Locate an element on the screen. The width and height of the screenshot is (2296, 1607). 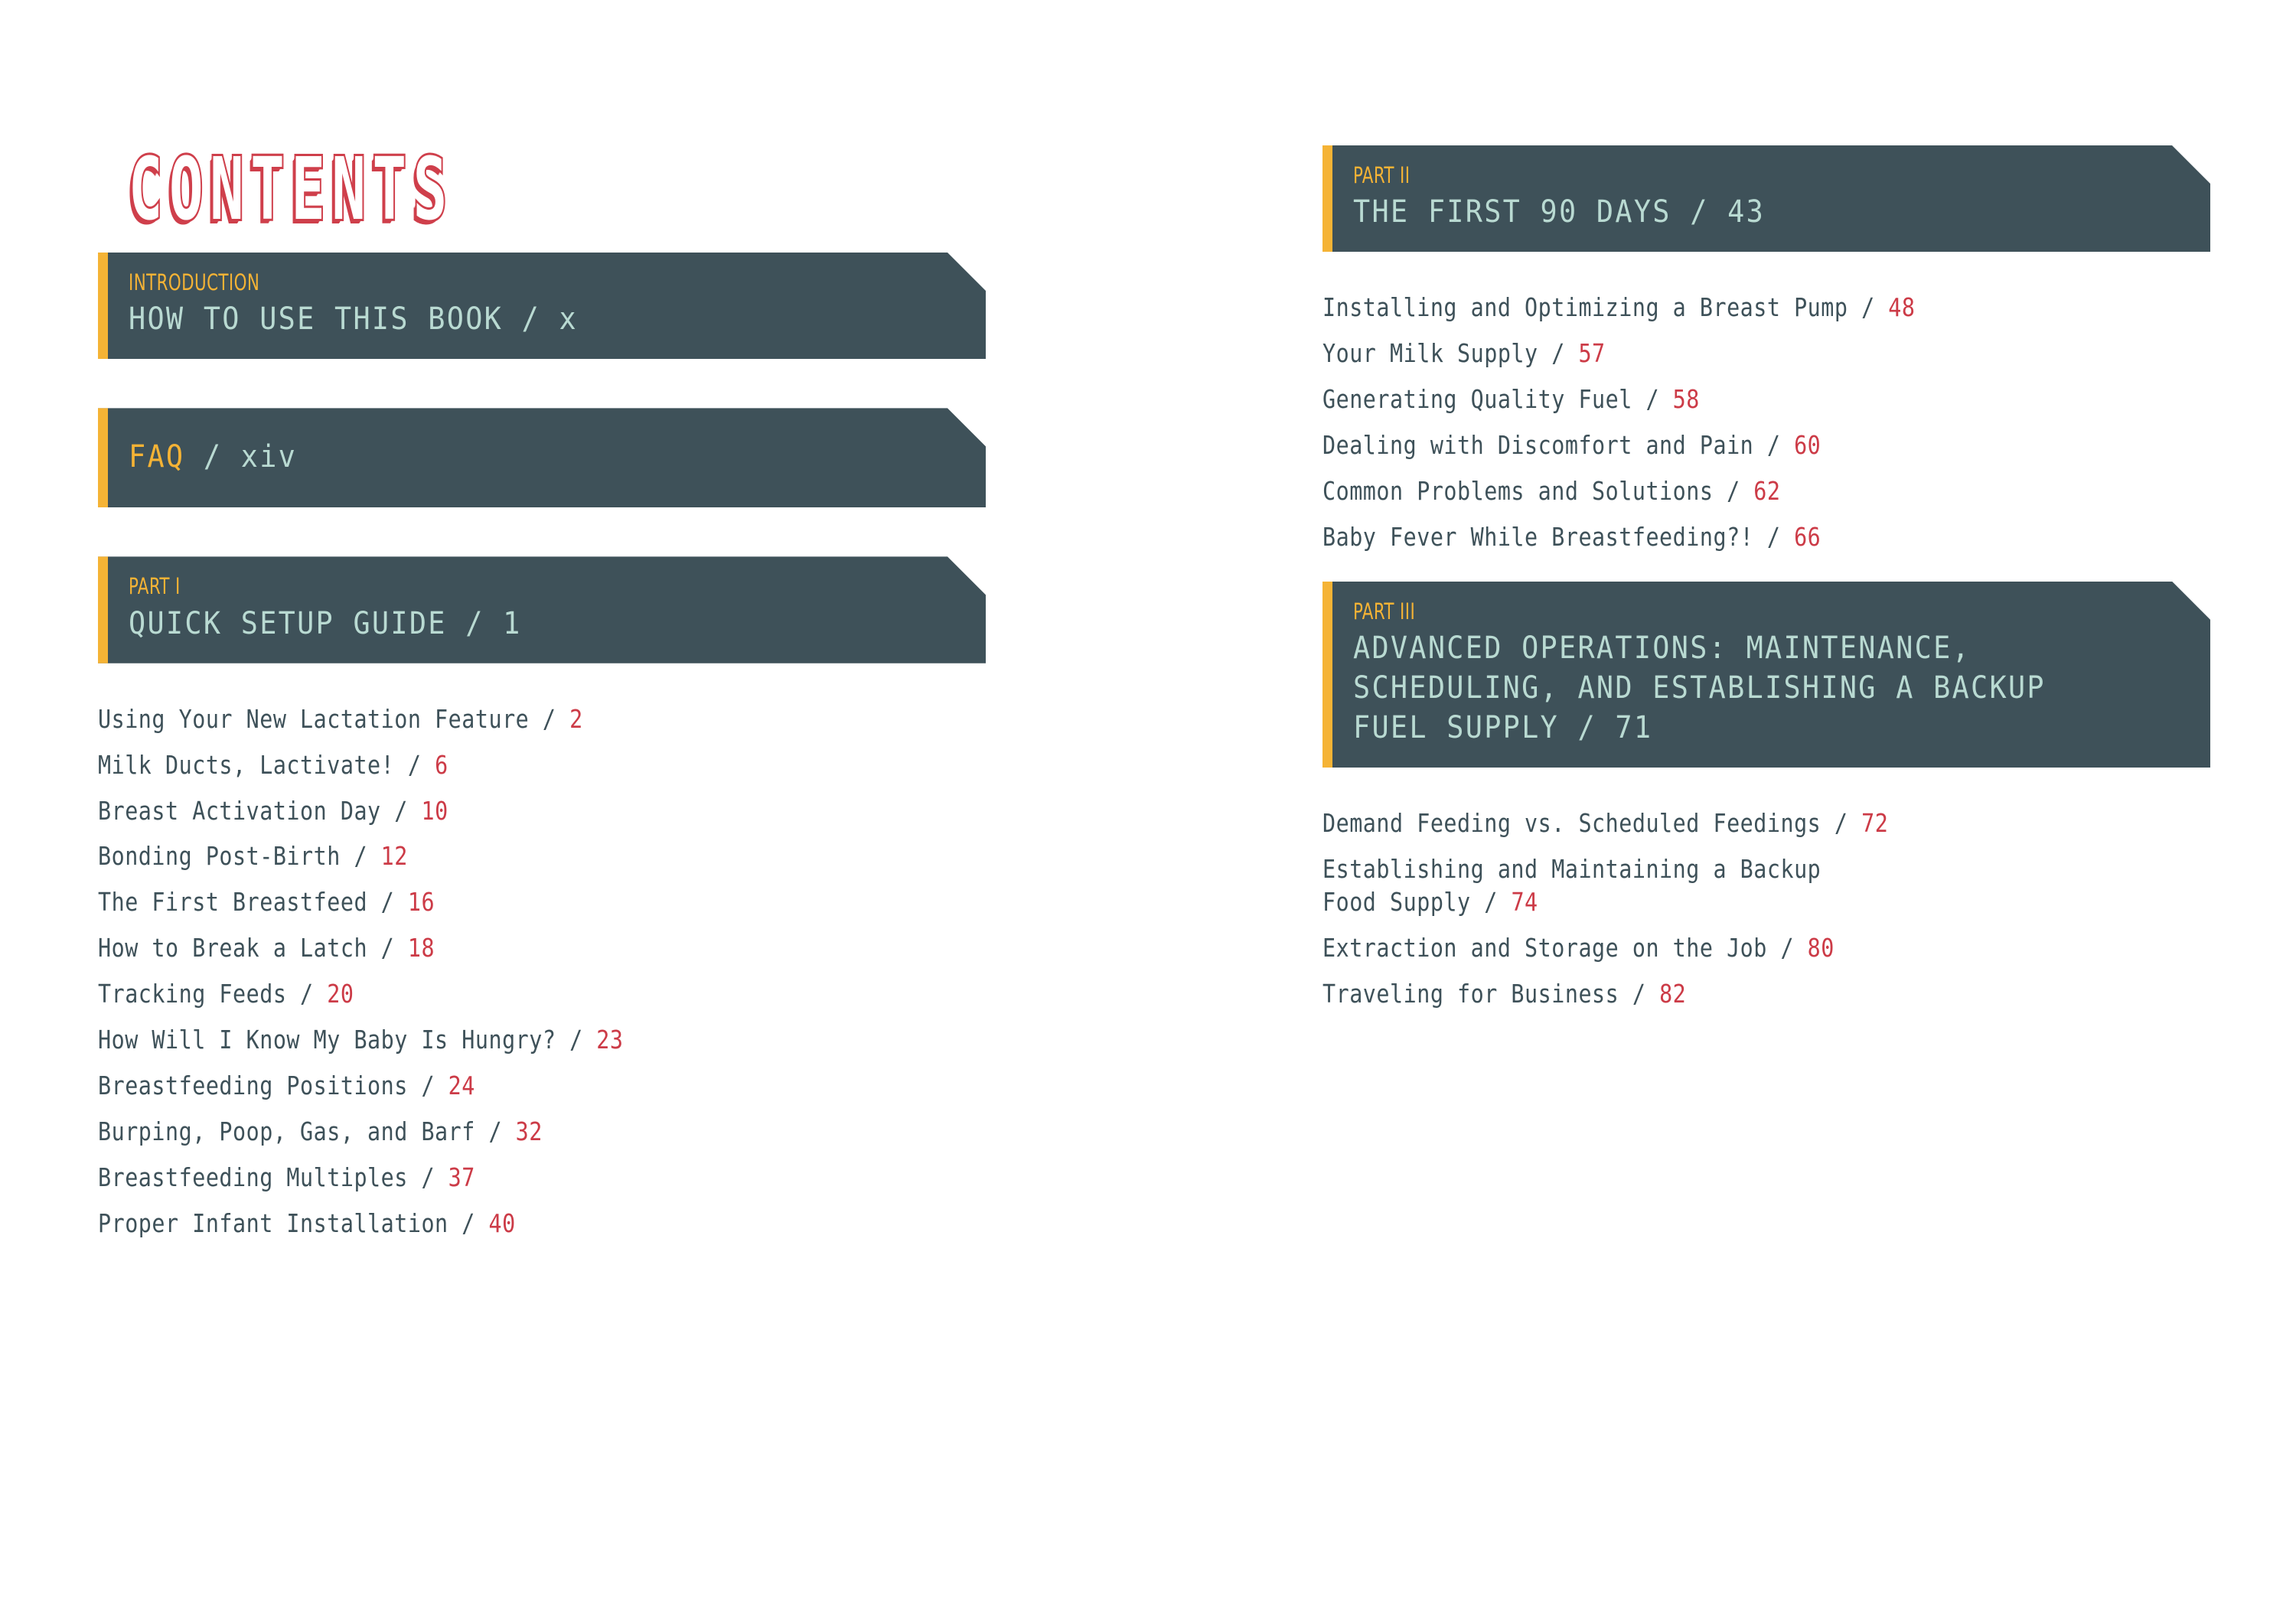
page-title: CONTENTS is located at coordinates (290, 189).